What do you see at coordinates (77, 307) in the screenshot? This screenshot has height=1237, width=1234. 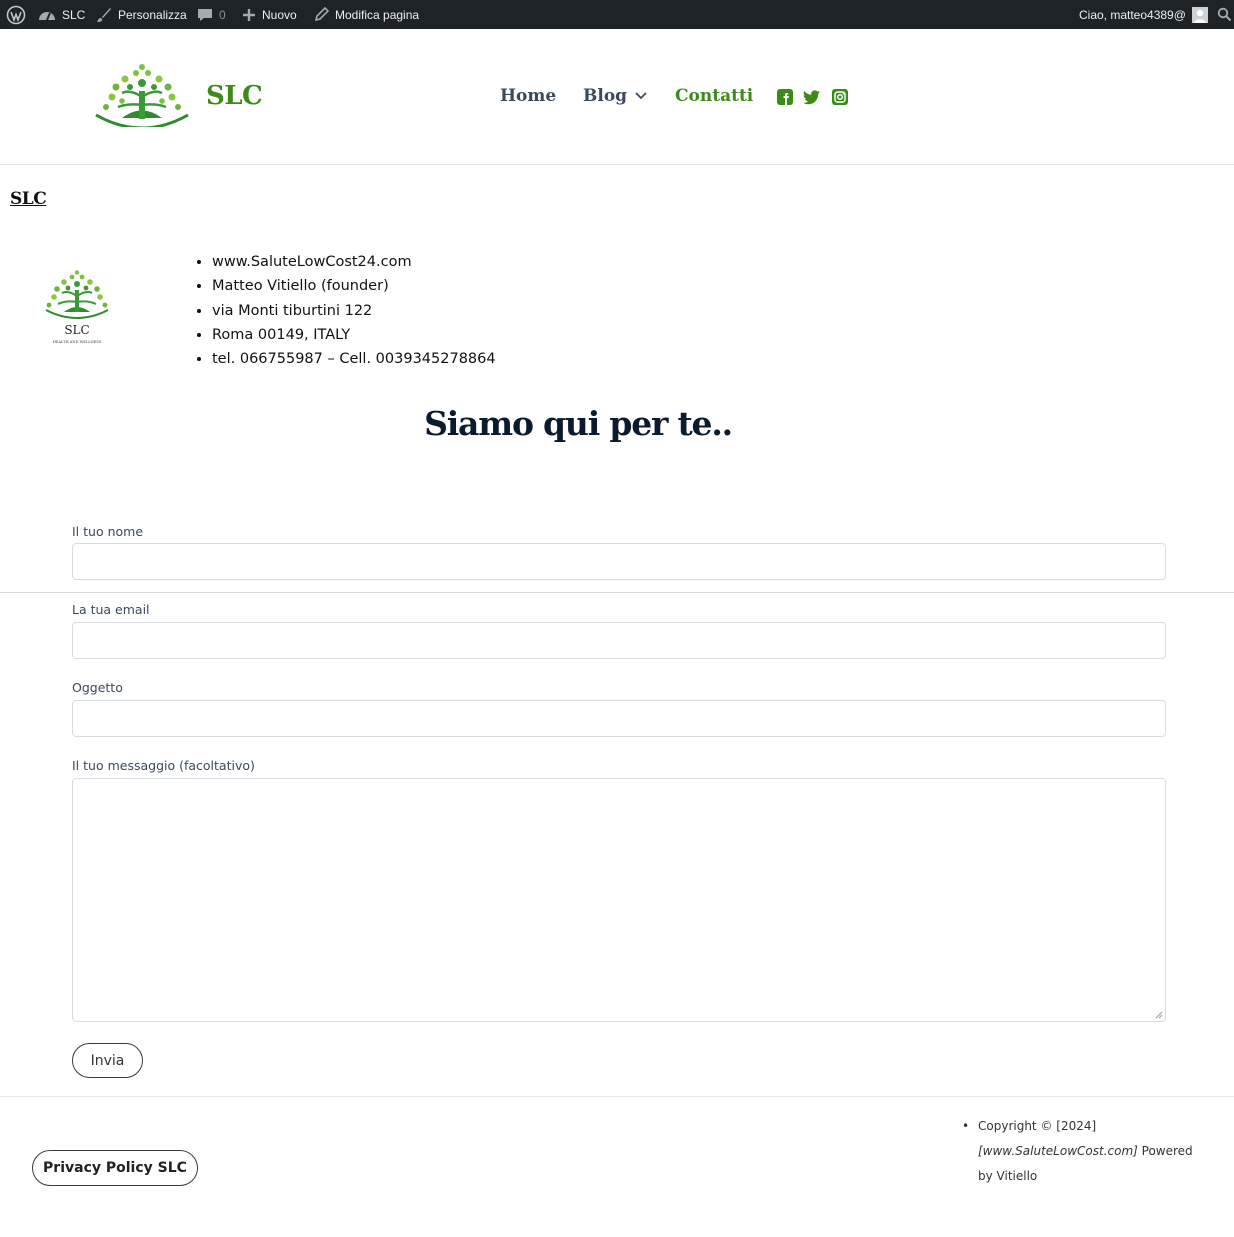 I see `slc-logo-image: SLC HEALTH AND WELLNESS` at bounding box center [77, 307].